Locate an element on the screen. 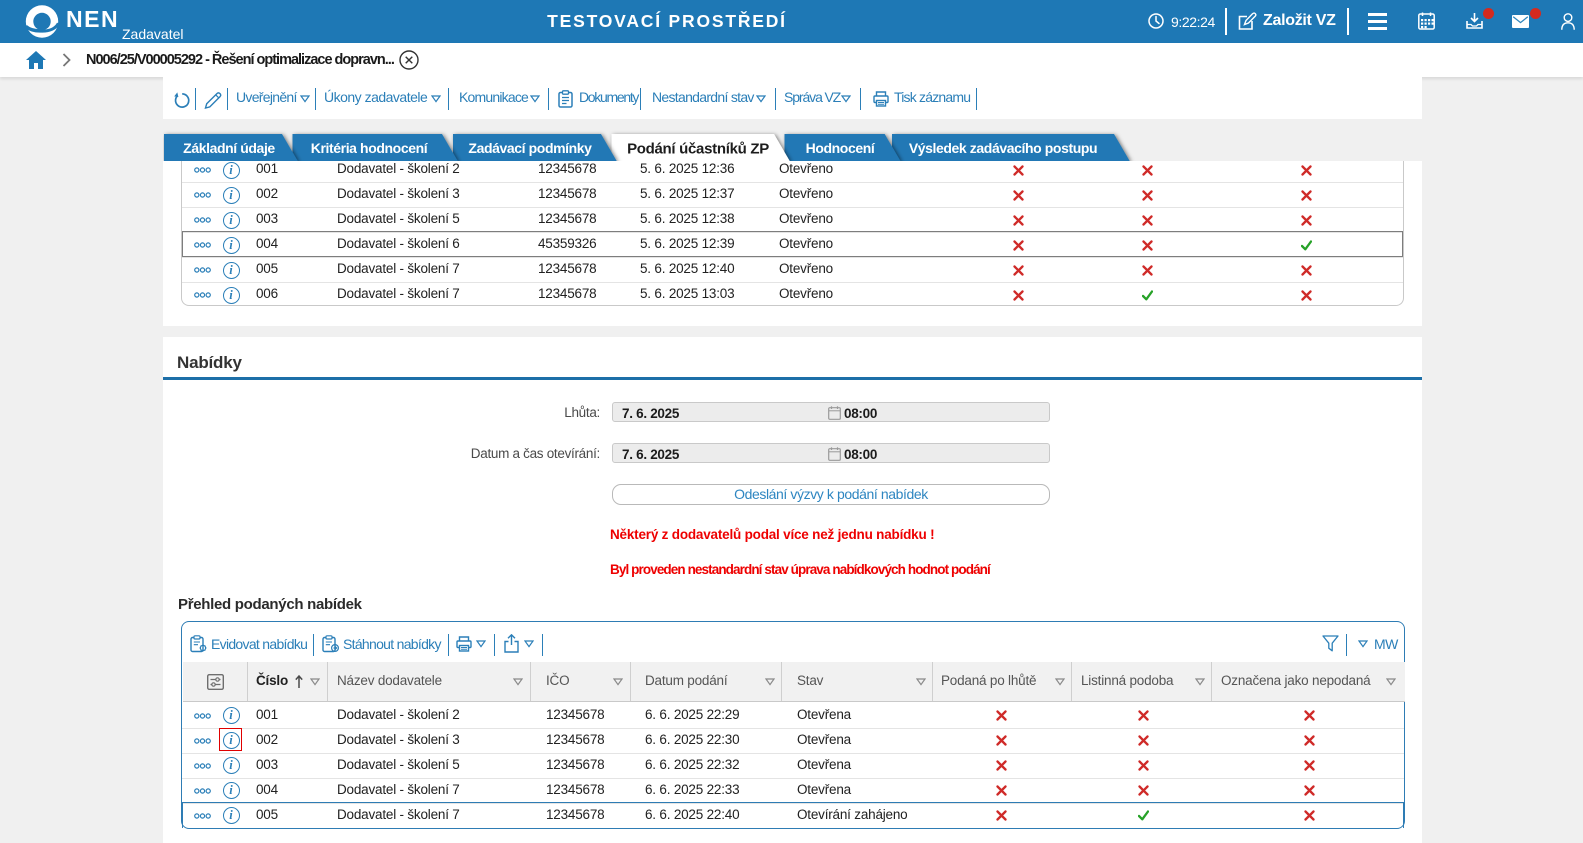 This screenshot has height=843, width=1583. svg-text: Zadávací podmínky is located at coordinates (530, 148).